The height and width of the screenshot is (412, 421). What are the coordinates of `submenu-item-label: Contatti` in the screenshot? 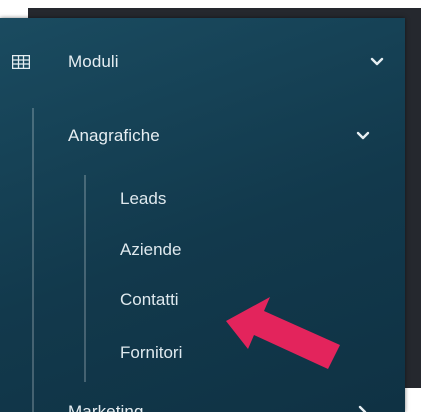 It's located at (149, 299).